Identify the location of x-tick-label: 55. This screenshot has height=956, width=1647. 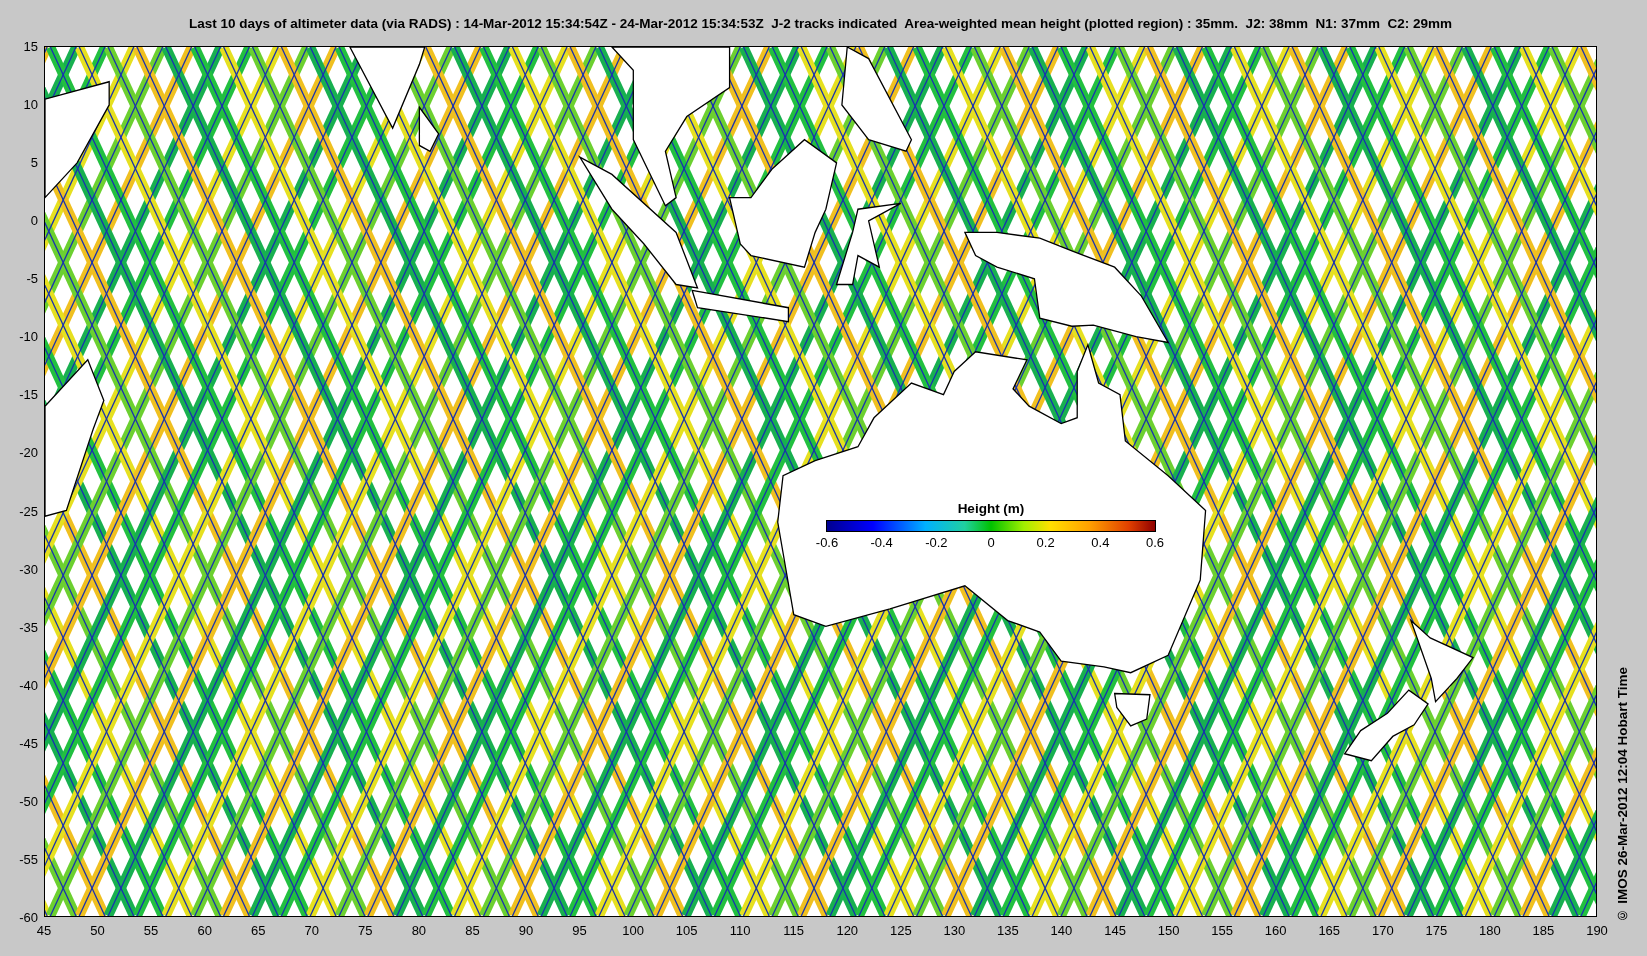
(151, 930).